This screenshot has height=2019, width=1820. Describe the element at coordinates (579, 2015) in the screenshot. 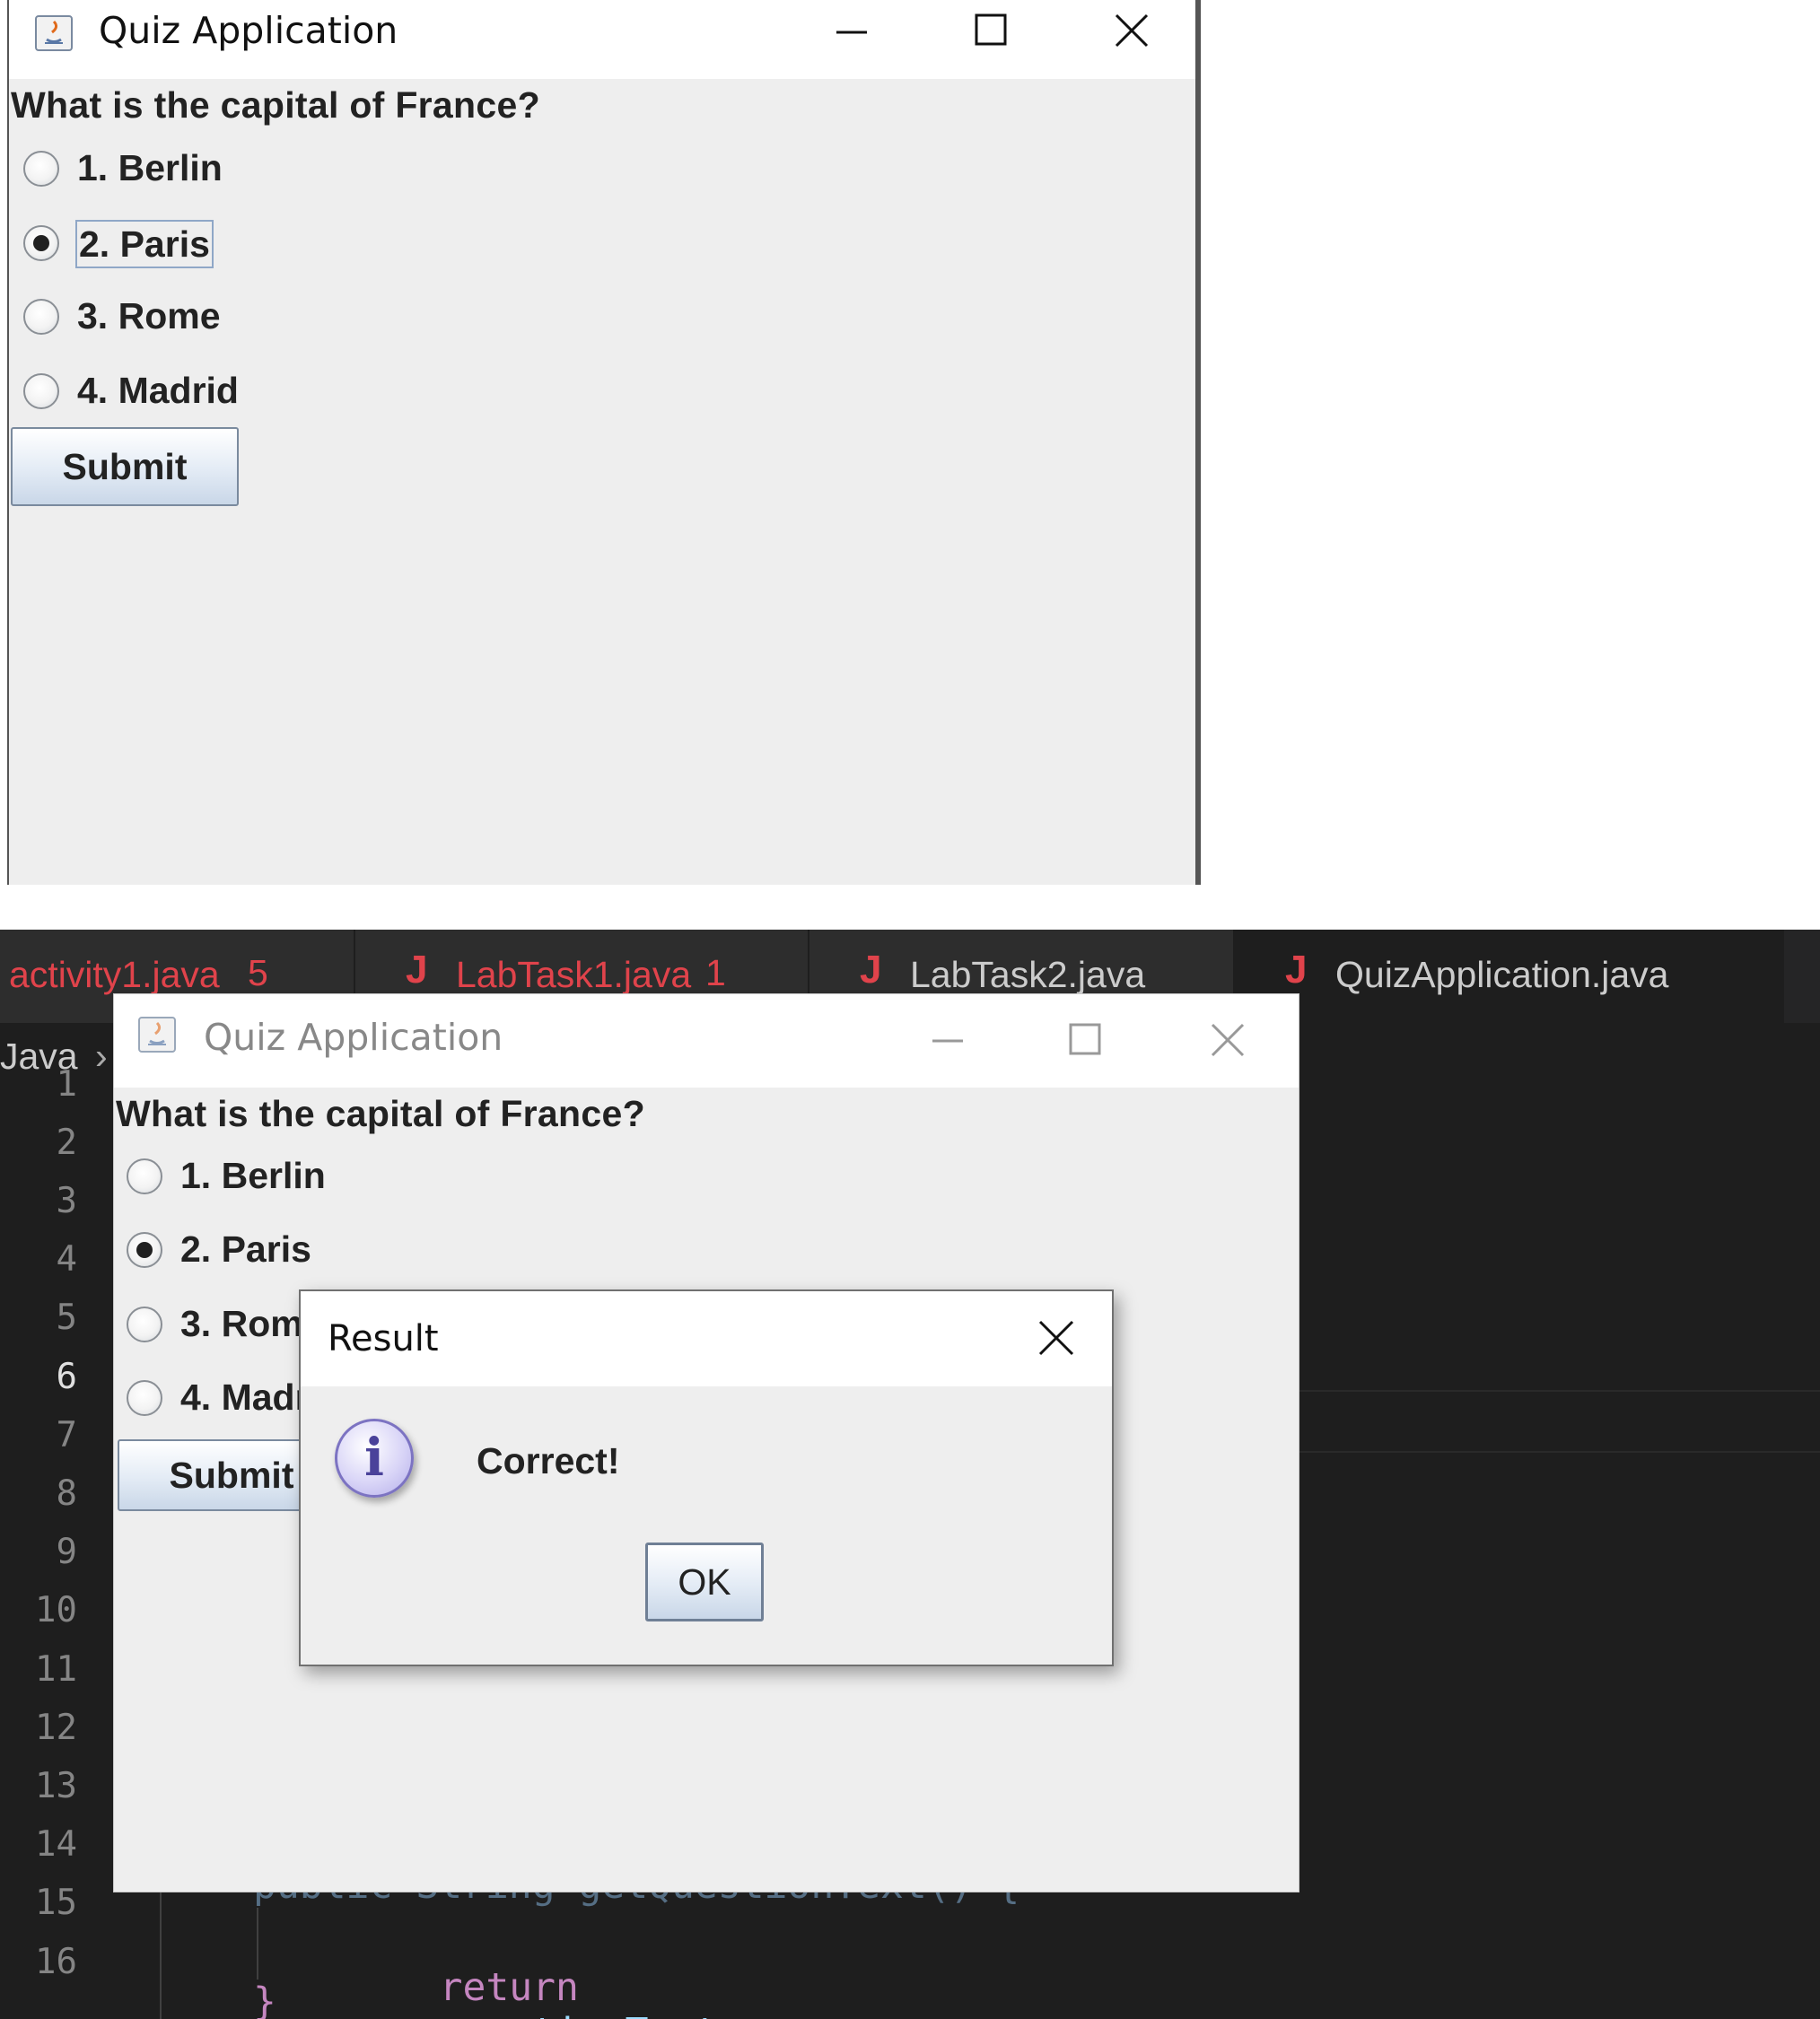

I see `code-identifier: questionText` at that location.